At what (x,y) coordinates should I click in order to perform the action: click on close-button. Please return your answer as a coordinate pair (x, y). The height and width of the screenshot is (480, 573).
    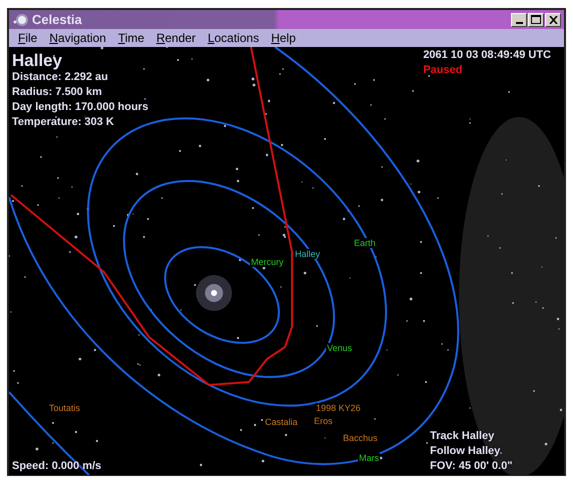
    Looking at the image, I should click on (553, 19).